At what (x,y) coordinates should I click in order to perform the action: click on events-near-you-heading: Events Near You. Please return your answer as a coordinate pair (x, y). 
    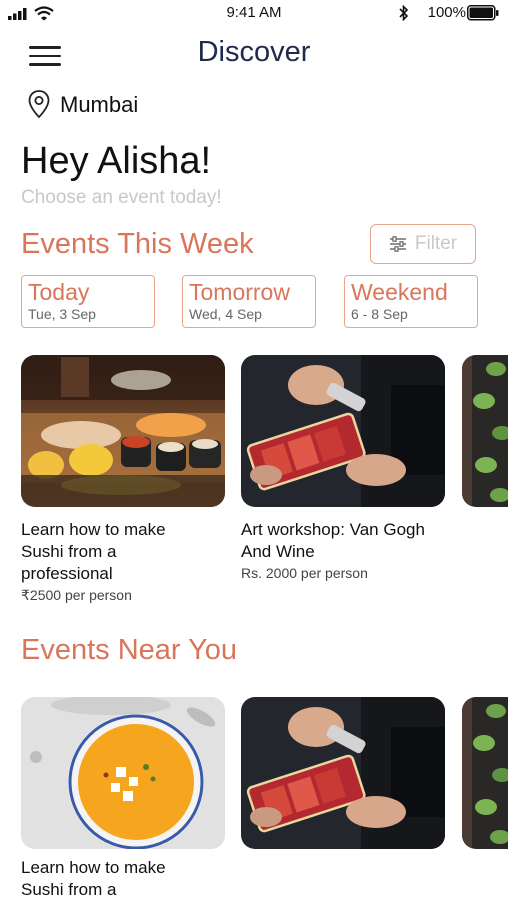
    Looking at the image, I should click on (129, 650).